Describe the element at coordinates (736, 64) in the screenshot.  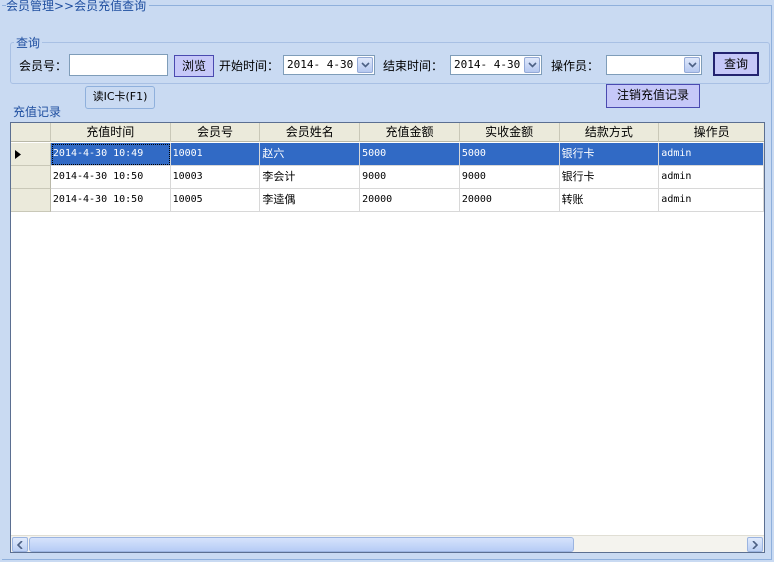
I see `search-button: 查询` at that location.